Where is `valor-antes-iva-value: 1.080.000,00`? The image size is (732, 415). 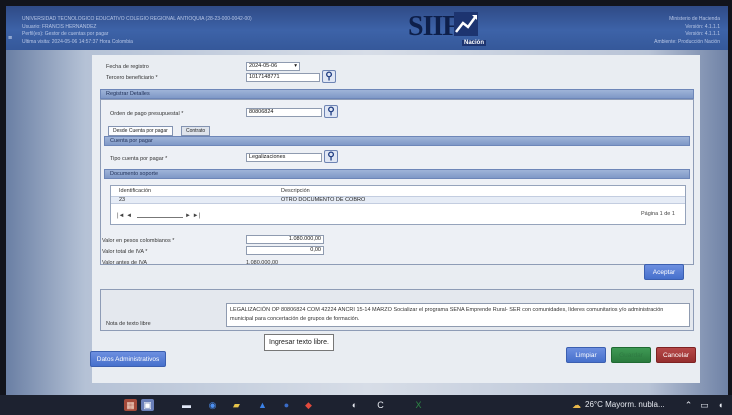
valor-antes-iva-value: 1.080.000,00 is located at coordinates (262, 263).